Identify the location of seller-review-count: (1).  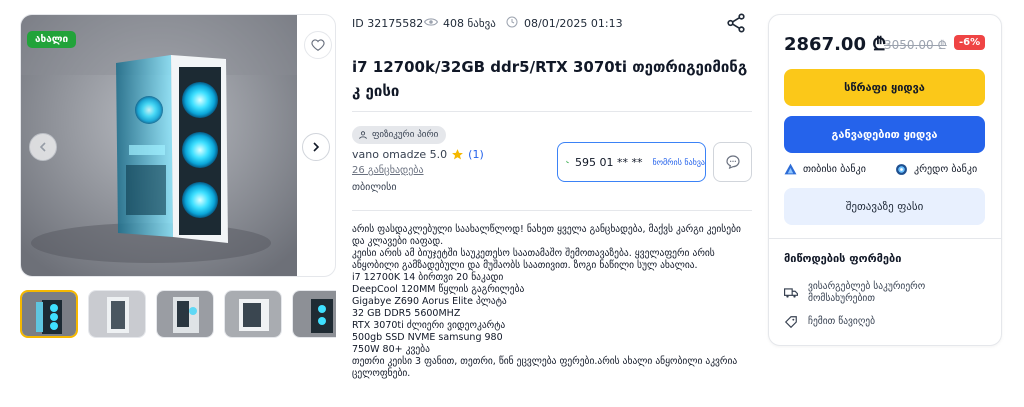
(476, 154).